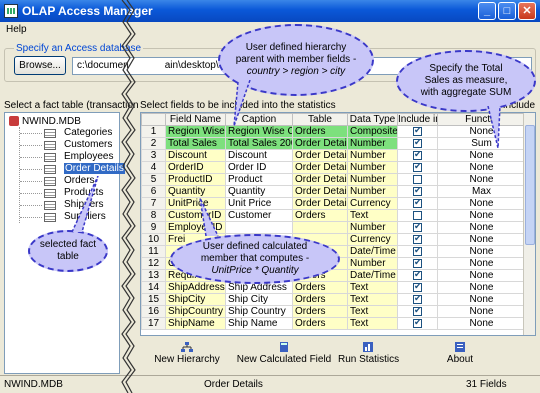 This screenshot has width=540, height=393. Describe the element at coordinates (195, 287) in the screenshot. I see `field-name-cell: ShipAddress` at that location.